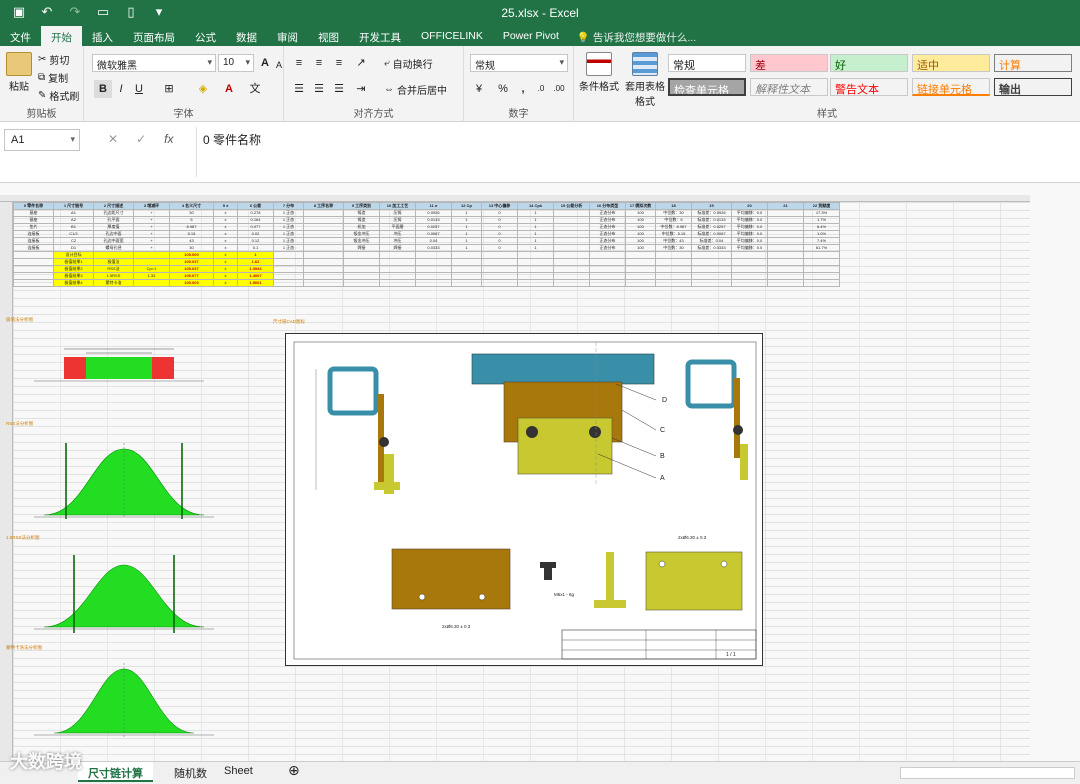  I want to click on table-cell: 0 零件名称, so click(33, 206).